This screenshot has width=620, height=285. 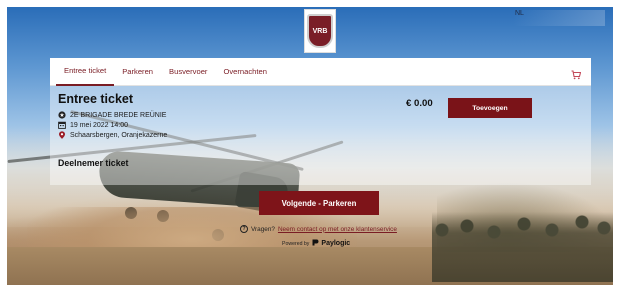 I want to click on map-pin-icon, so click(x=62, y=135).